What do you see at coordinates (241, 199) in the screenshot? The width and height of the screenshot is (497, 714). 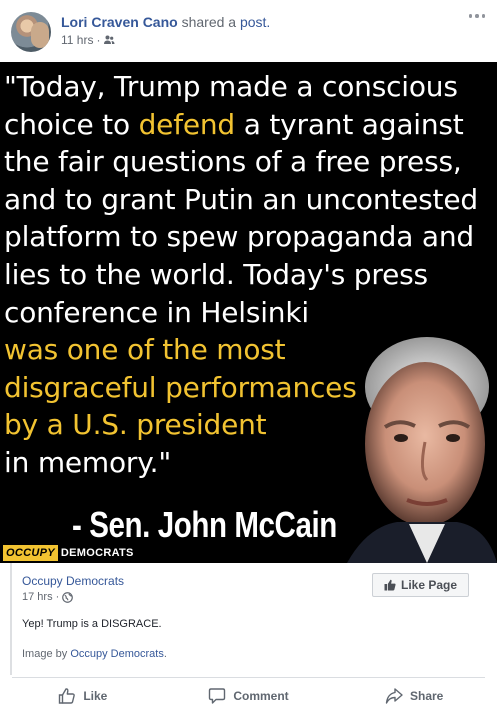 I see `quote-line: and to grant Putin an uncontested` at bounding box center [241, 199].